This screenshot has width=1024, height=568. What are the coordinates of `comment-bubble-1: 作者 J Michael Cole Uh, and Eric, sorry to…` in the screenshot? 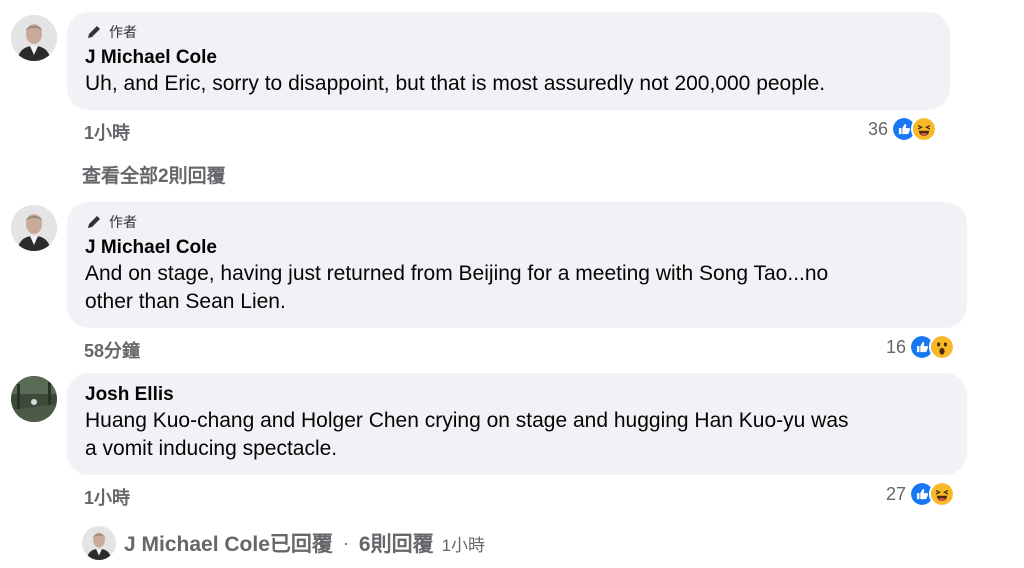 It's located at (508, 61).